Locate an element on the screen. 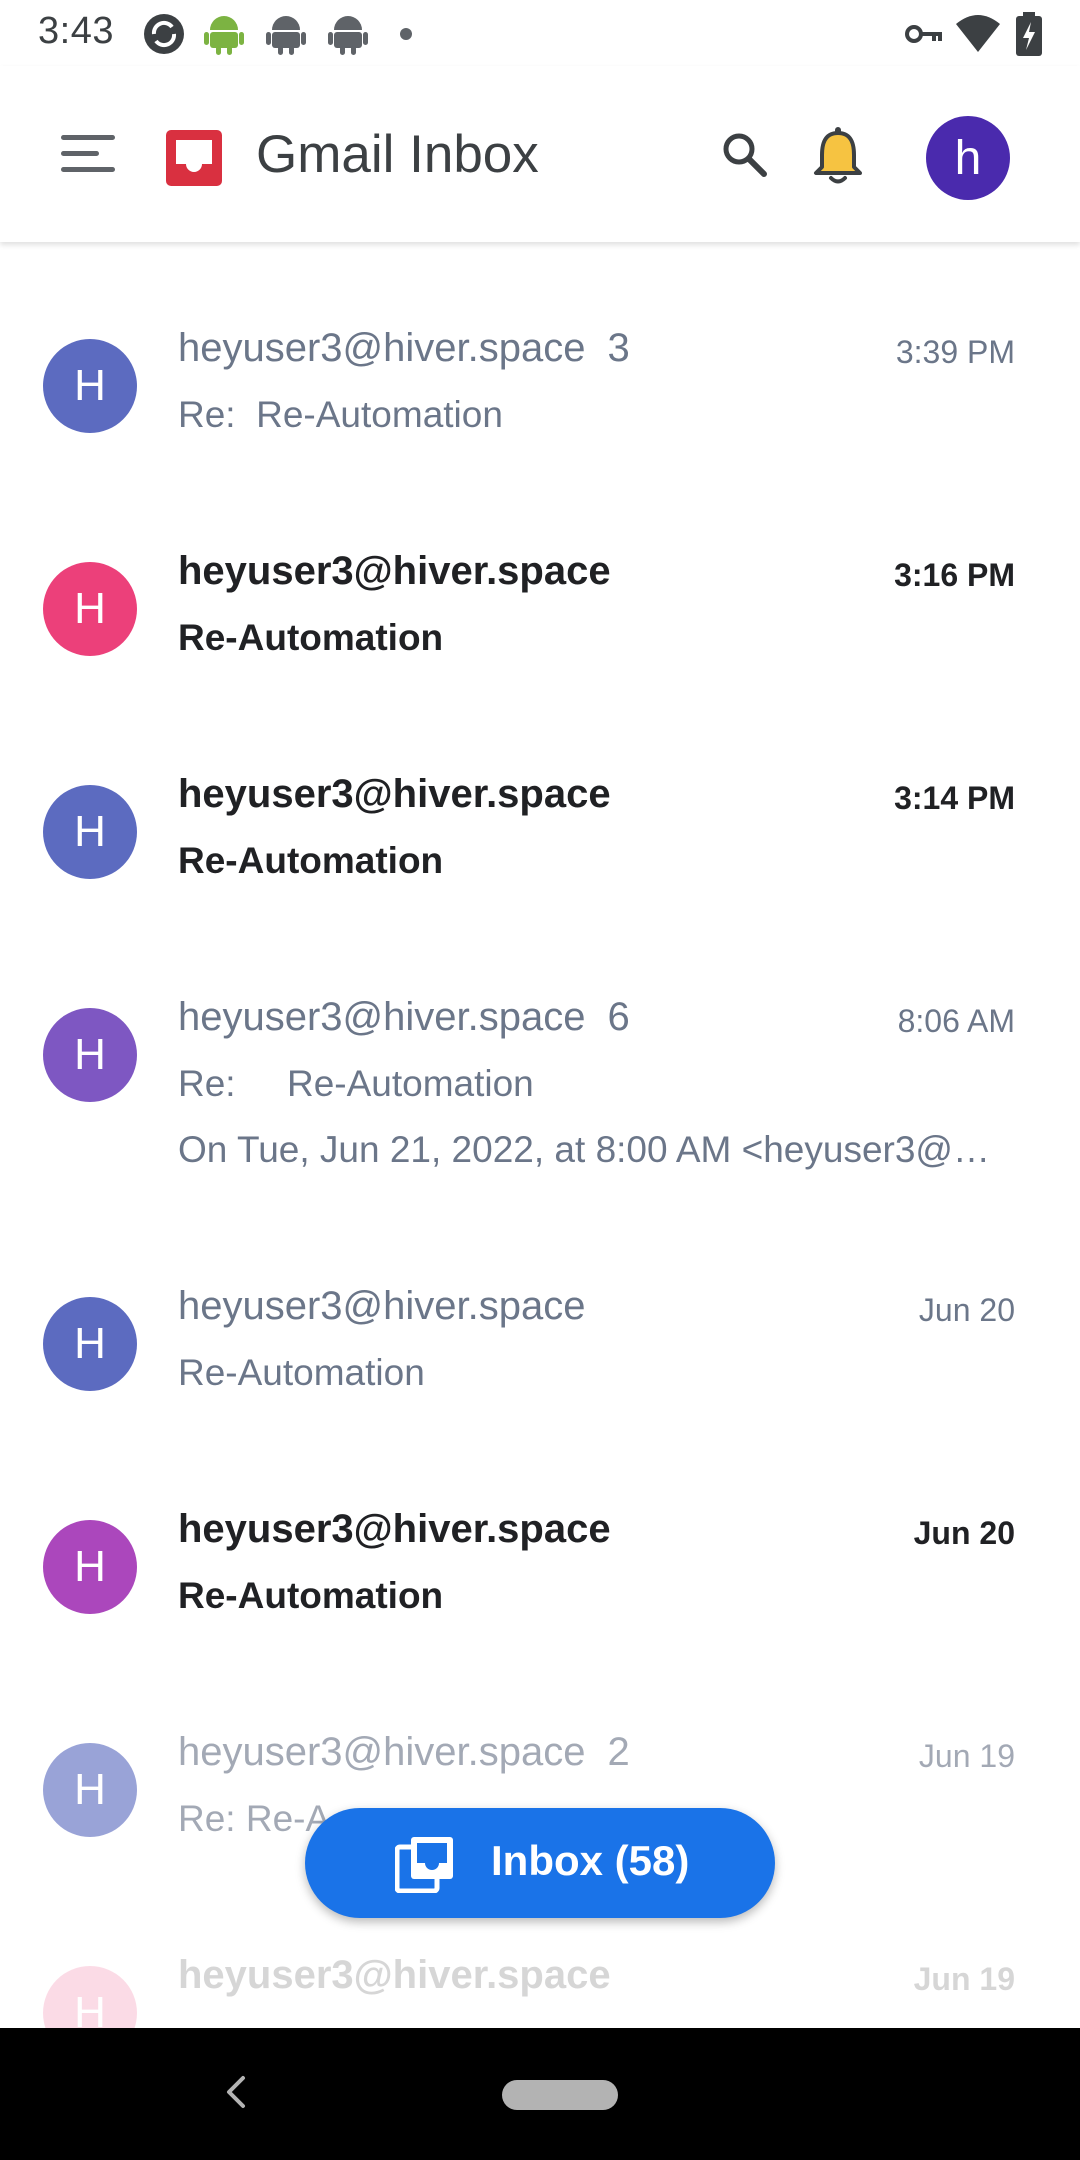 This screenshot has height=2160, width=1080. hamburger-menu-icon is located at coordinates (88, 156).